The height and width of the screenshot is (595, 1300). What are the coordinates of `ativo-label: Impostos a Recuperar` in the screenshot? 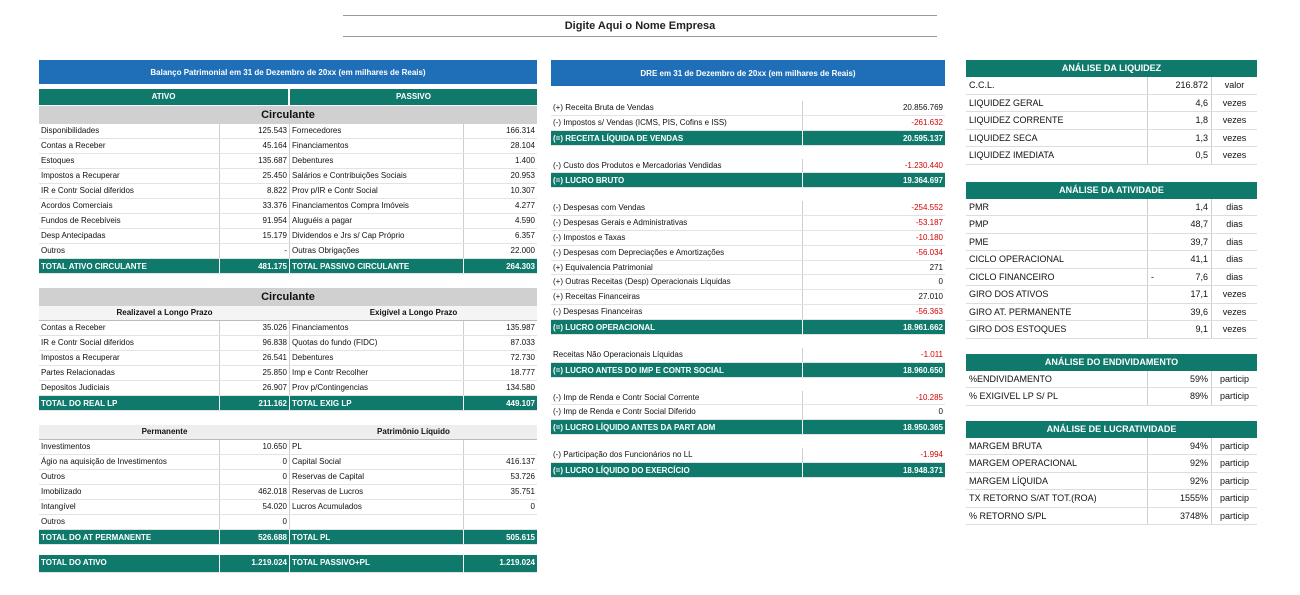 It's located at (129, 176).